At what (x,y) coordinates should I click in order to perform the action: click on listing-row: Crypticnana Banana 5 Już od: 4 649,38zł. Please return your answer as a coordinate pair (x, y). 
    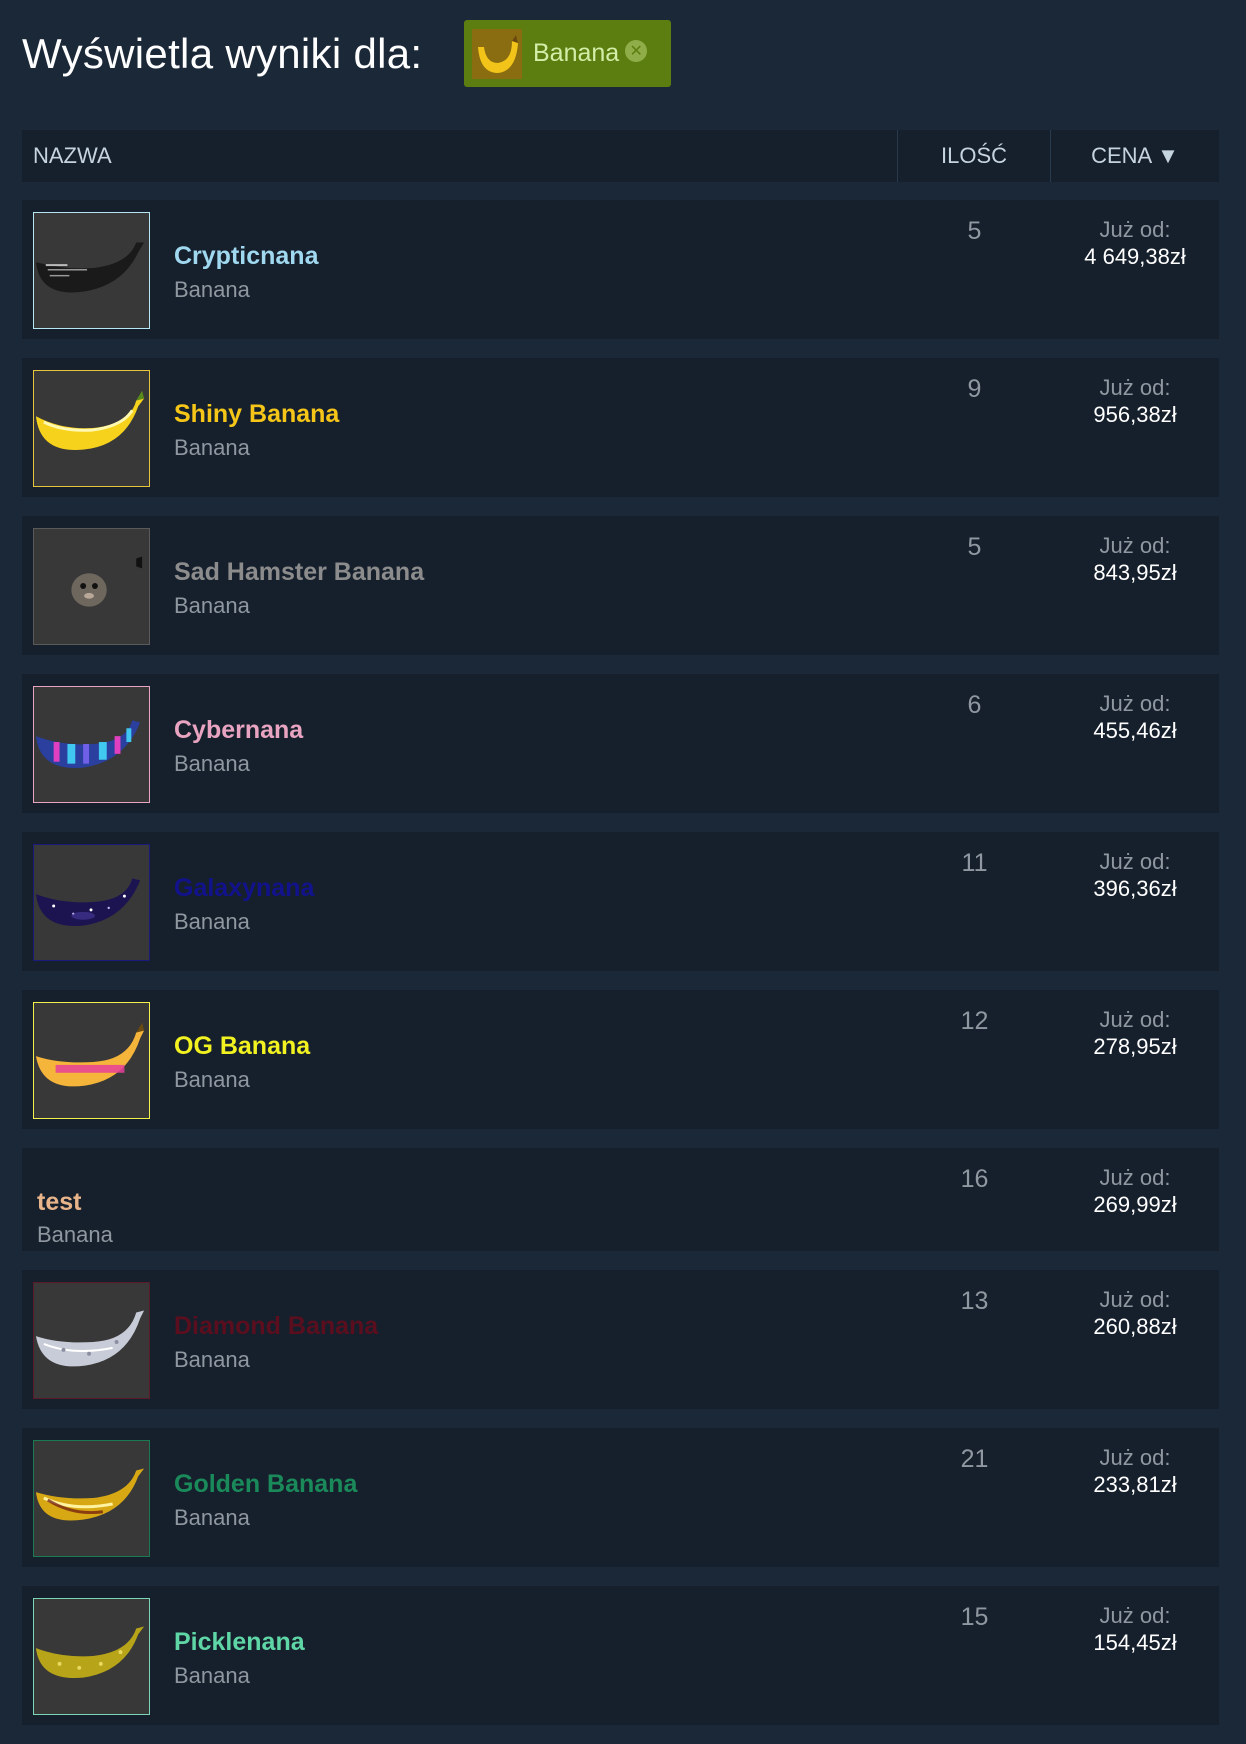
    Looking at the image, I should click on (620, 269).